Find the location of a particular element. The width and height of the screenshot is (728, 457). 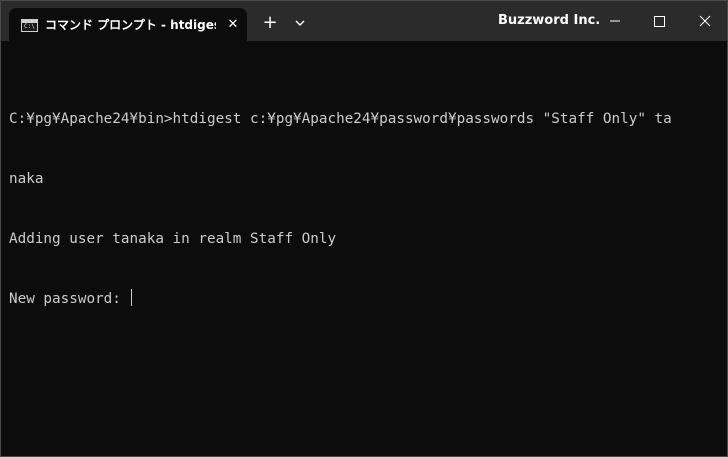

terminal-line: Adding user tanaka in realm Staff Only is located at coordinates (173, 239).